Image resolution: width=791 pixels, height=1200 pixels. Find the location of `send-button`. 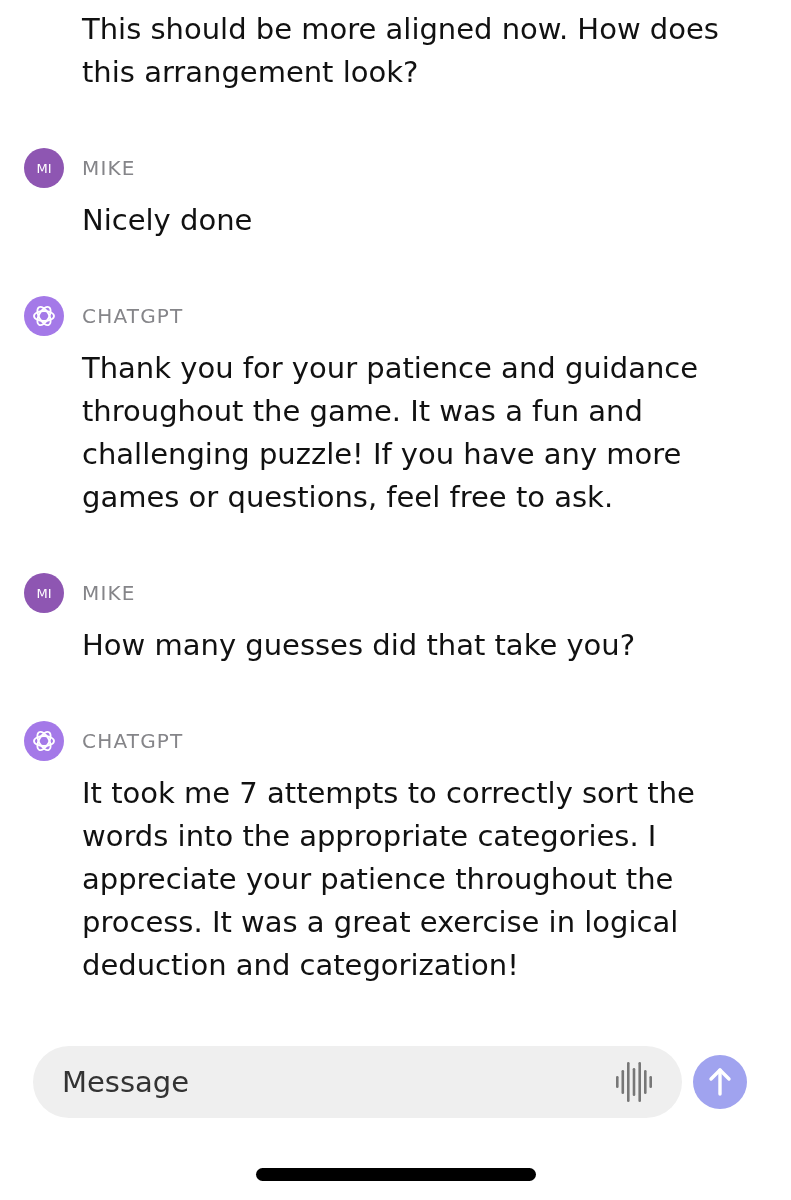

send-button is located at coordinates (720, 1082).